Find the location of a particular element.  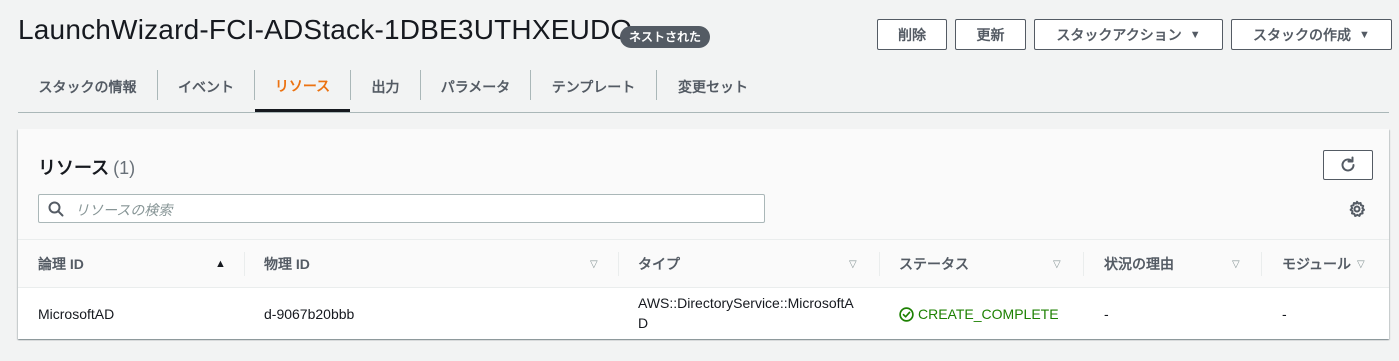

stack-actions-button: スタックアクション ▼ is located at coordinates (1128, 34).